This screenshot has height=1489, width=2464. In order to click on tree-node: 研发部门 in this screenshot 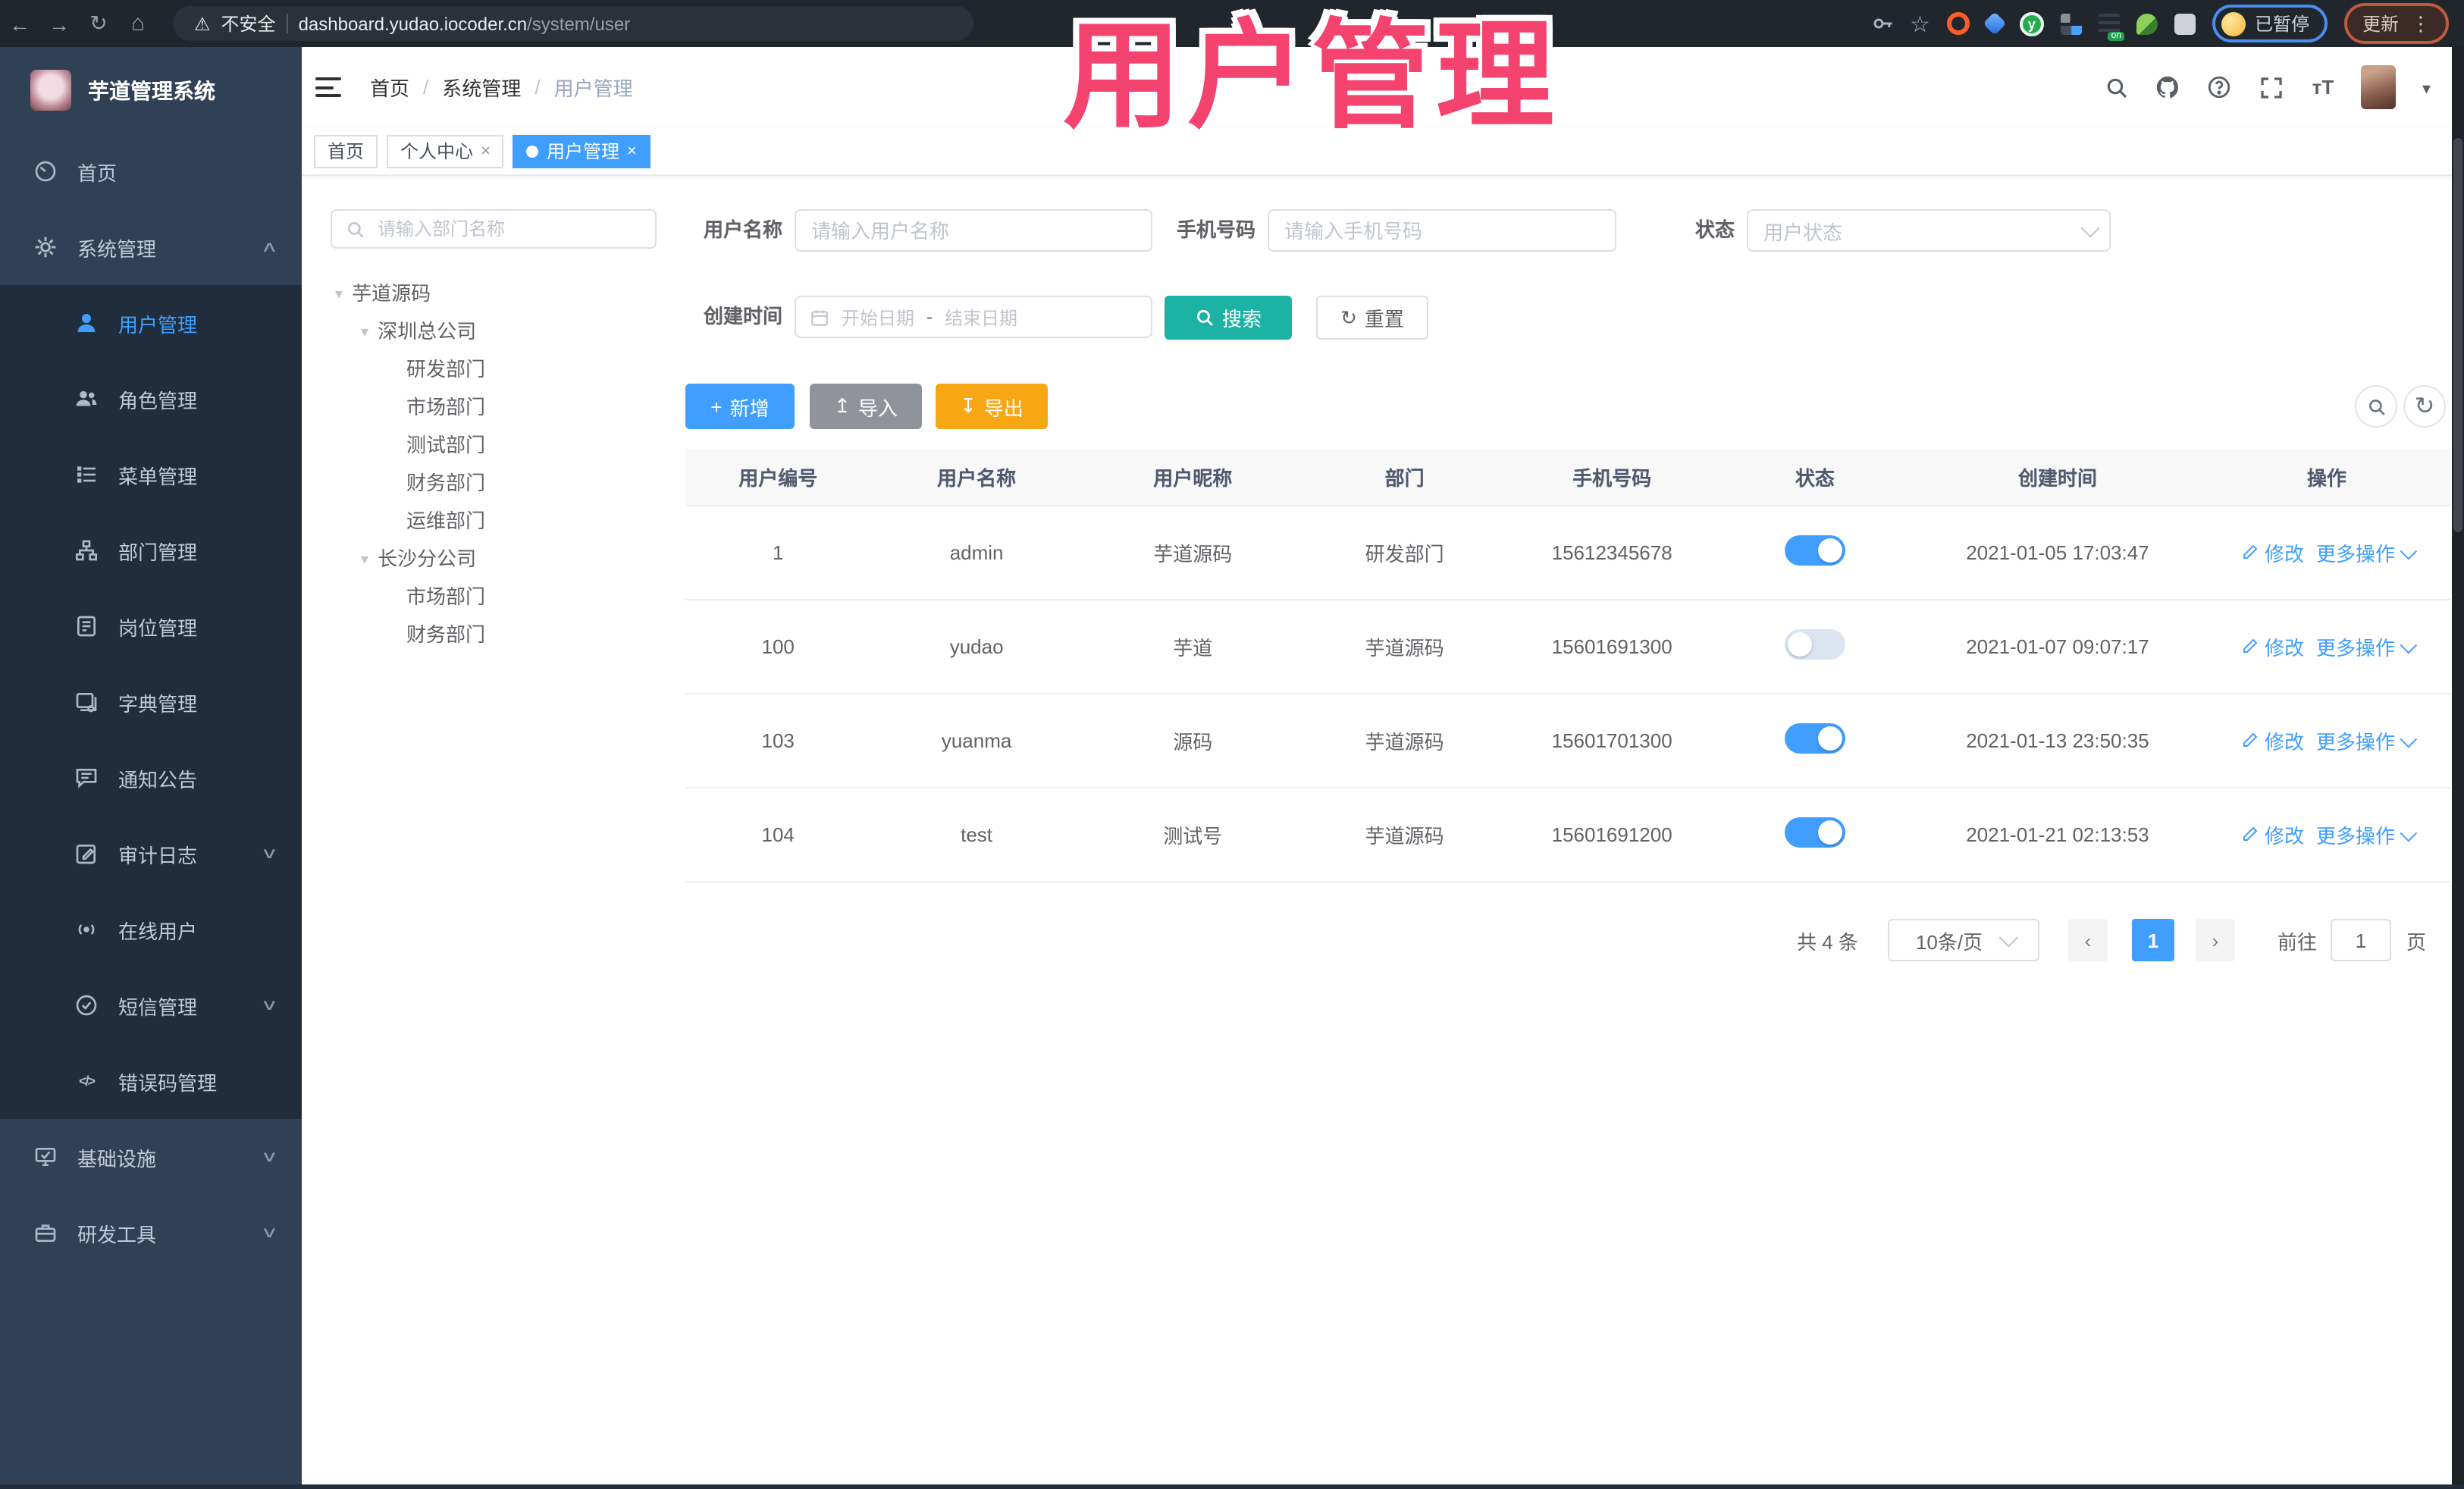, I will do `click(495, 368)`.